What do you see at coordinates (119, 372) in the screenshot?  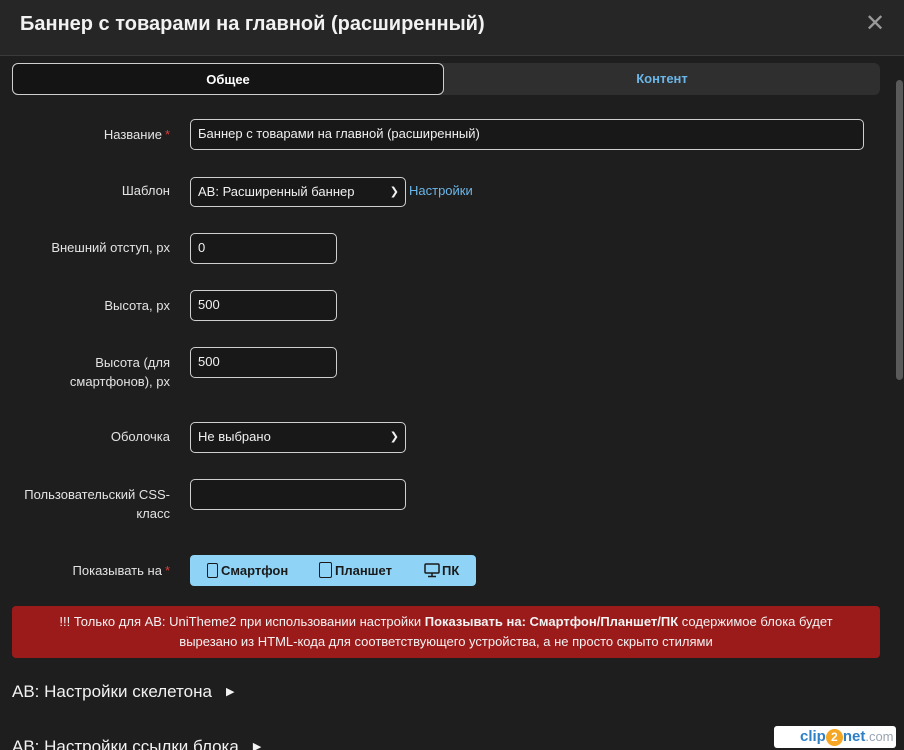 I see `height-mobile-label: Высота (для смартфонов), px` at bounding box center [119, 372].